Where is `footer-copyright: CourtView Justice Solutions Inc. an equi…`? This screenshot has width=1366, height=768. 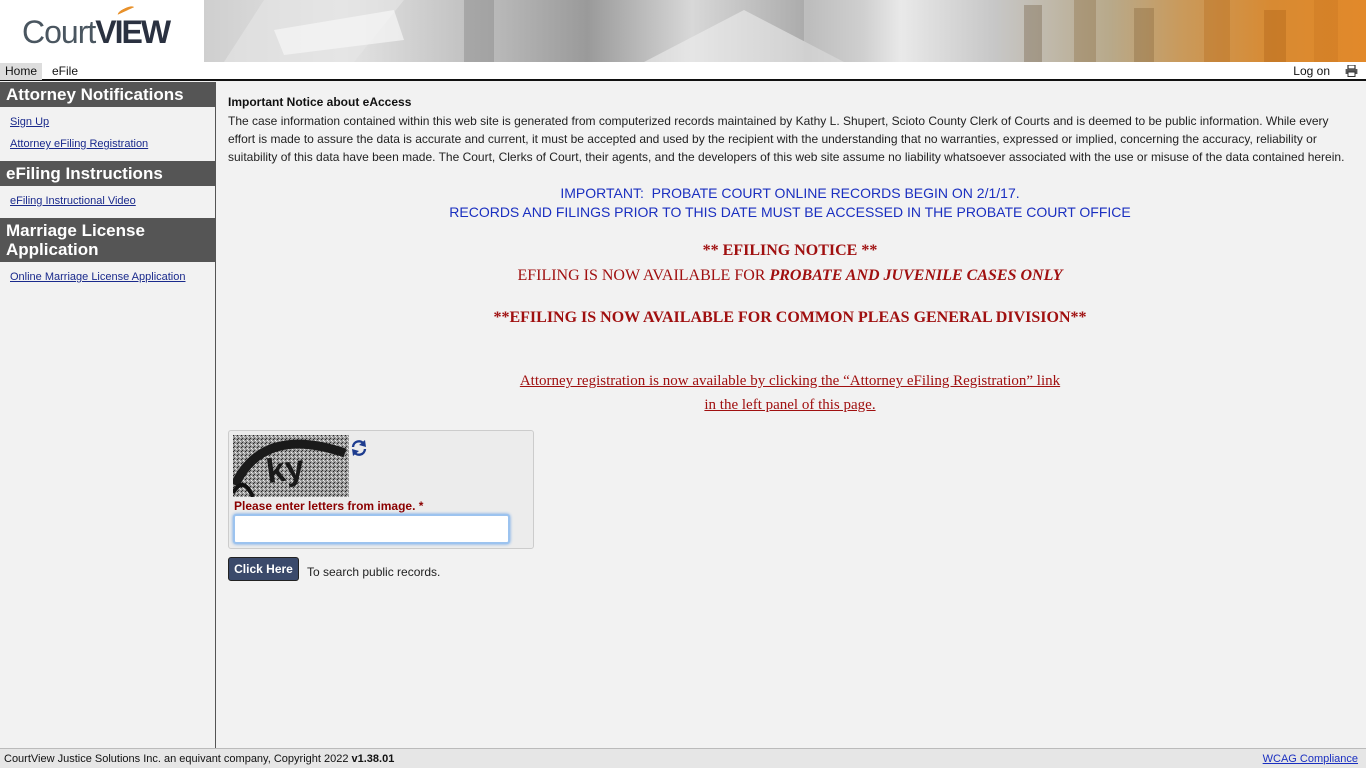
footer-copyright: CourtView Justice Solutions Inc. an equi… is located at coordinates (199, 759).